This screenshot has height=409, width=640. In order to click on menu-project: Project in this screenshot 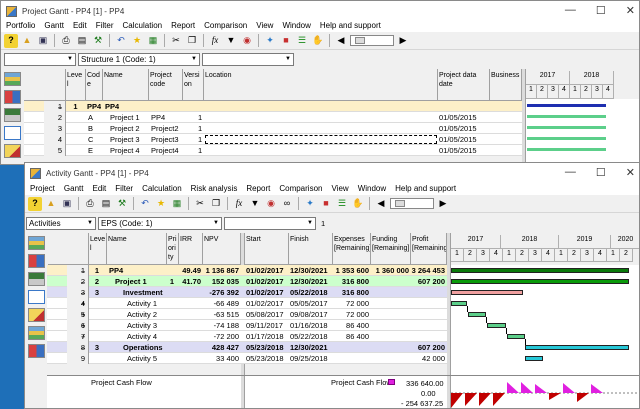, I will do `click(42, 188)`.